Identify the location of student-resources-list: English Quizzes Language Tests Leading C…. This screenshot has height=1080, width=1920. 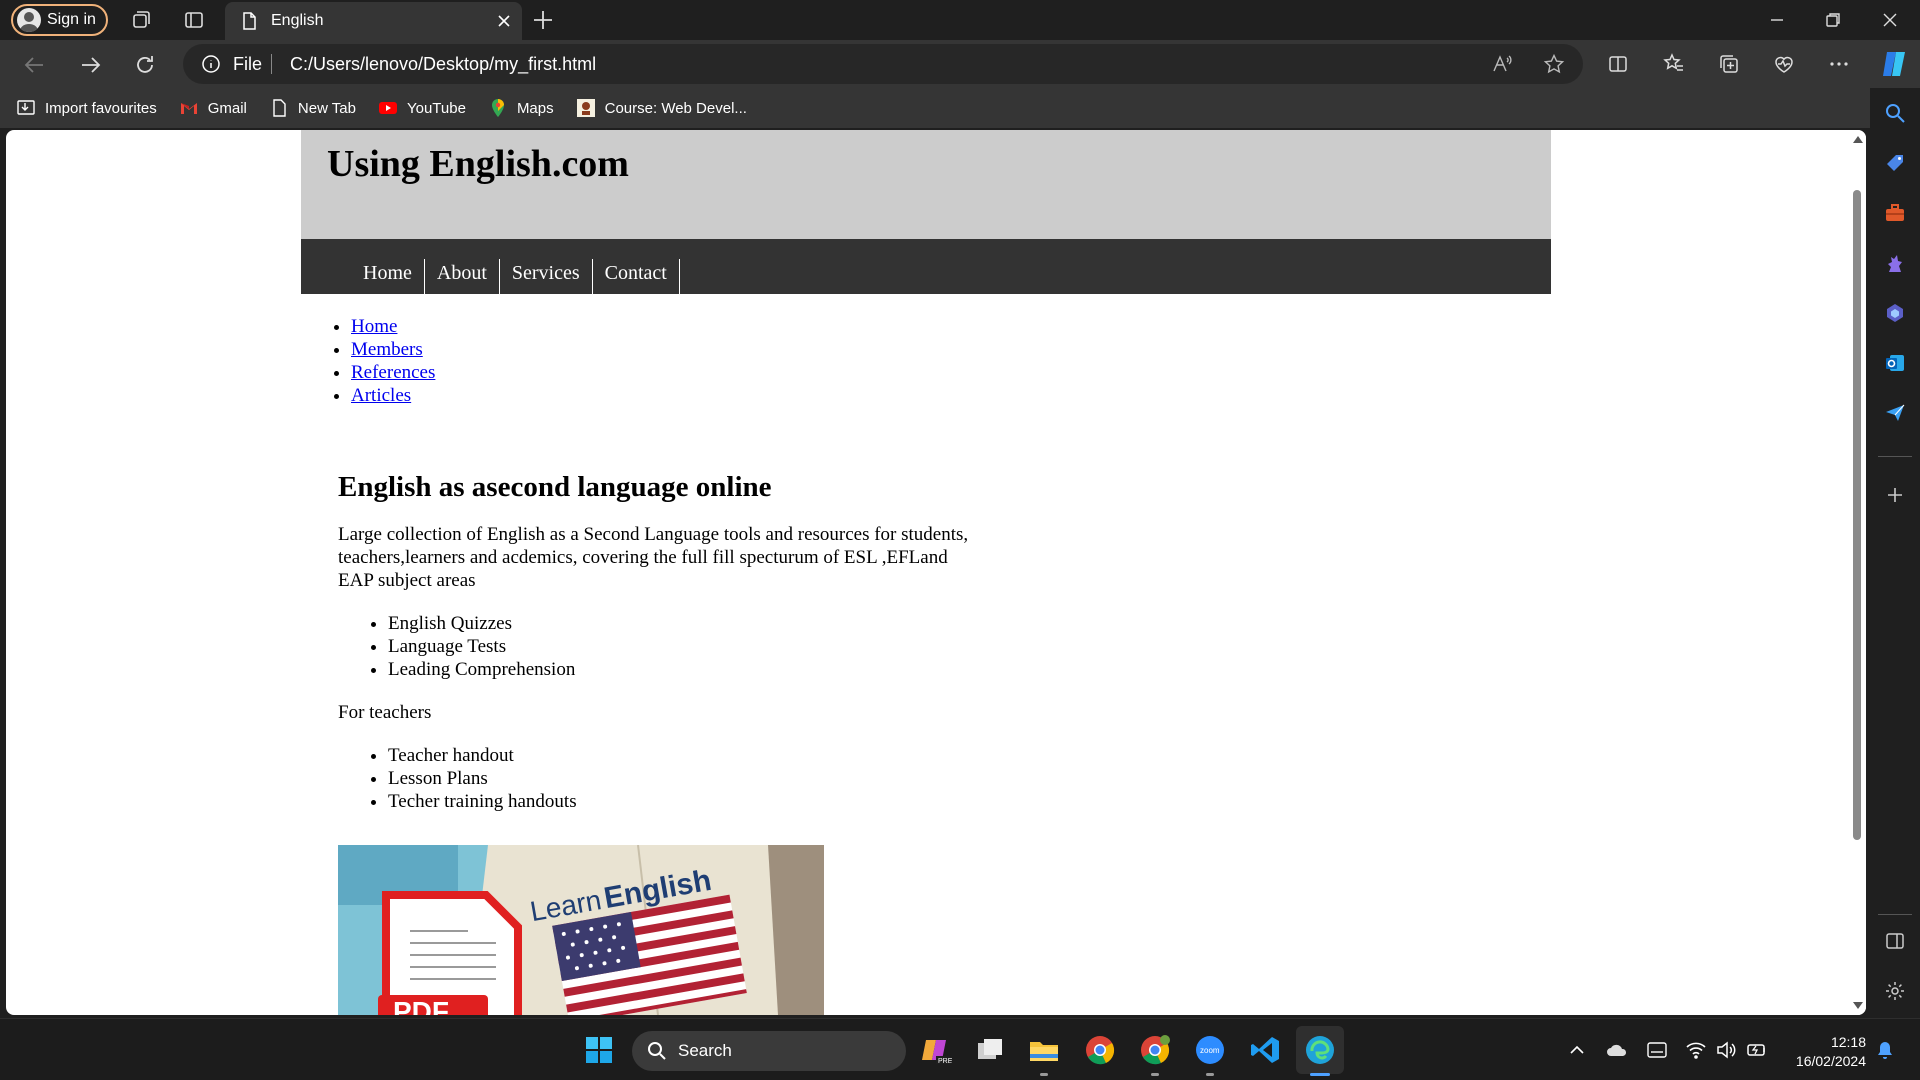
(683, 646).